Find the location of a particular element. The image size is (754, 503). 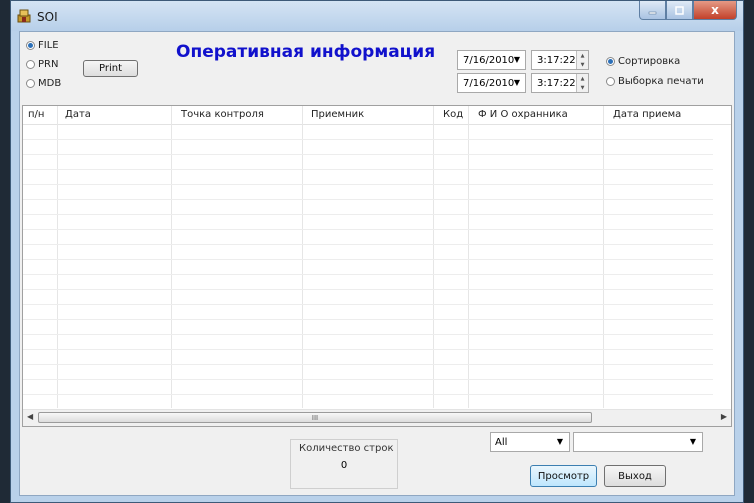

date-to-value: 7/16/2010 is located at coordinates (489, 83).